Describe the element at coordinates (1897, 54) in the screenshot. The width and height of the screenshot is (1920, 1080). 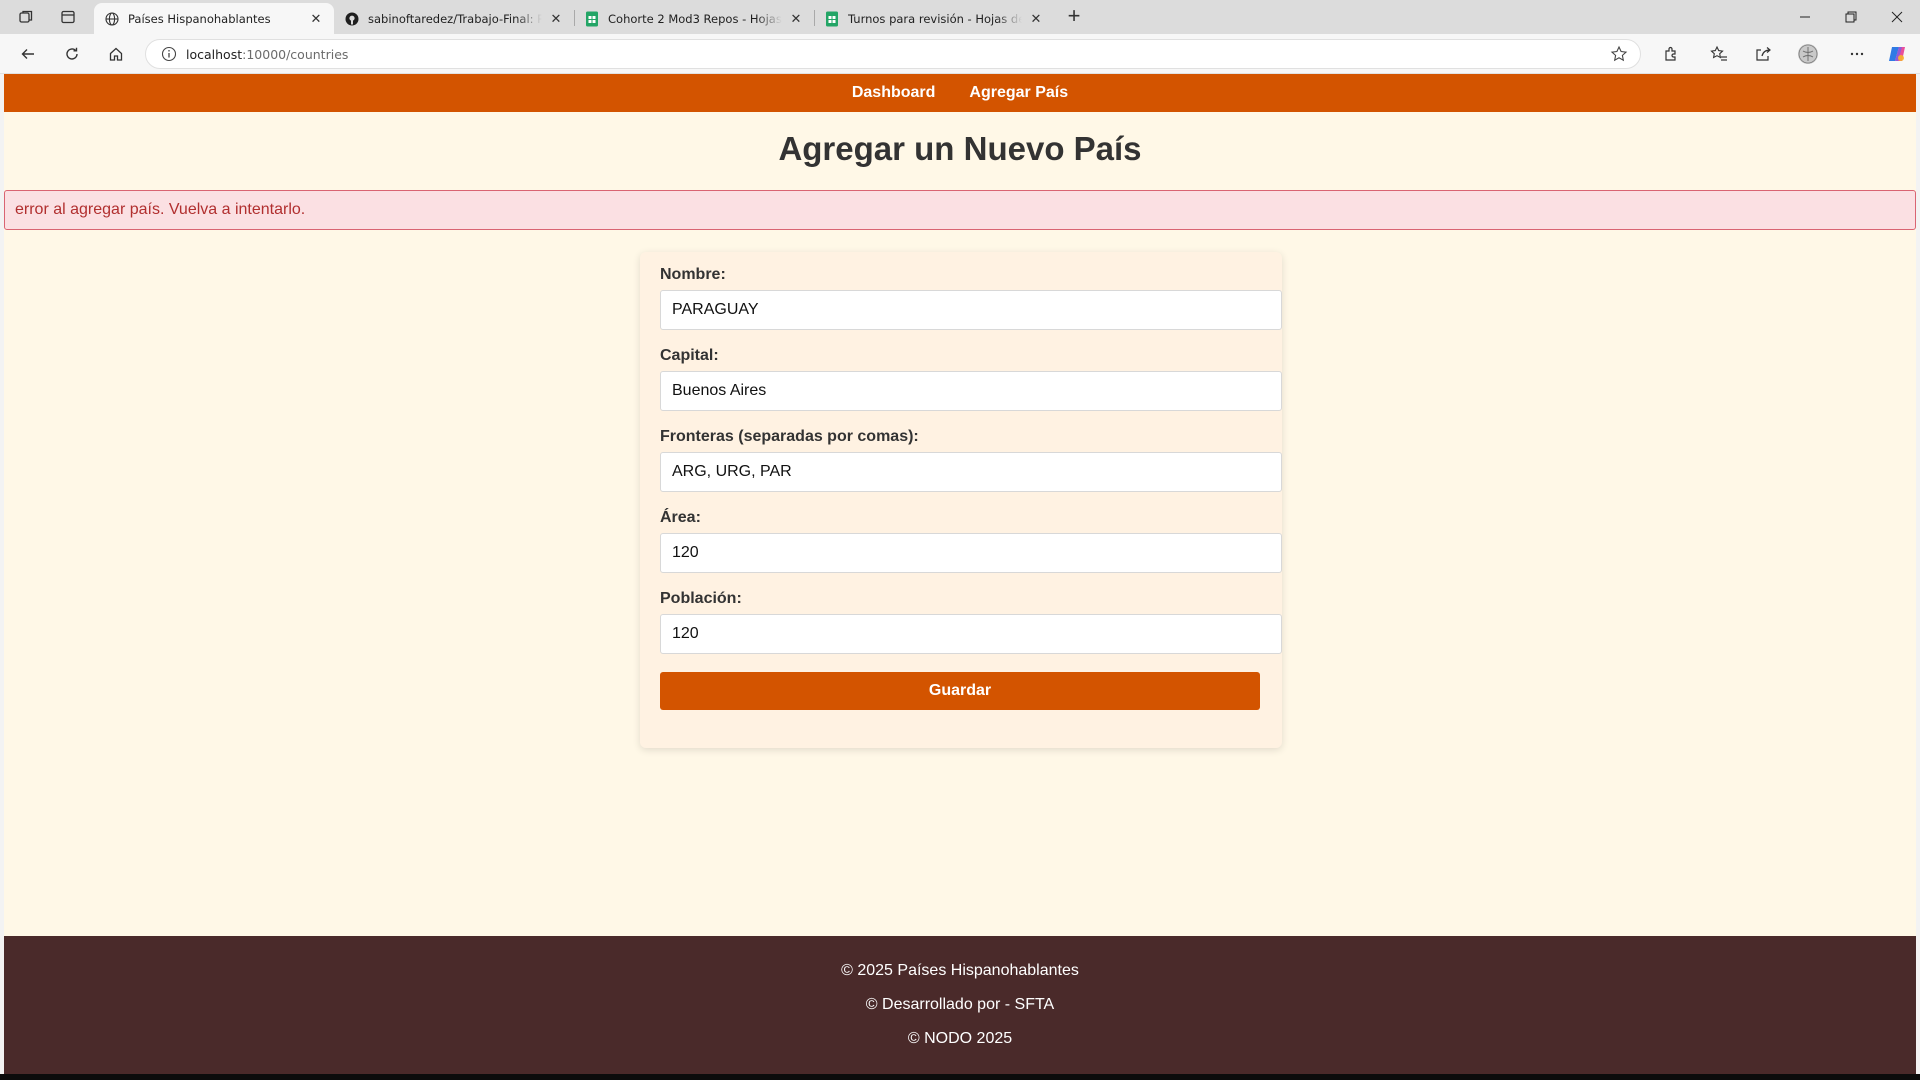
I see `copilot-icon` at that location.